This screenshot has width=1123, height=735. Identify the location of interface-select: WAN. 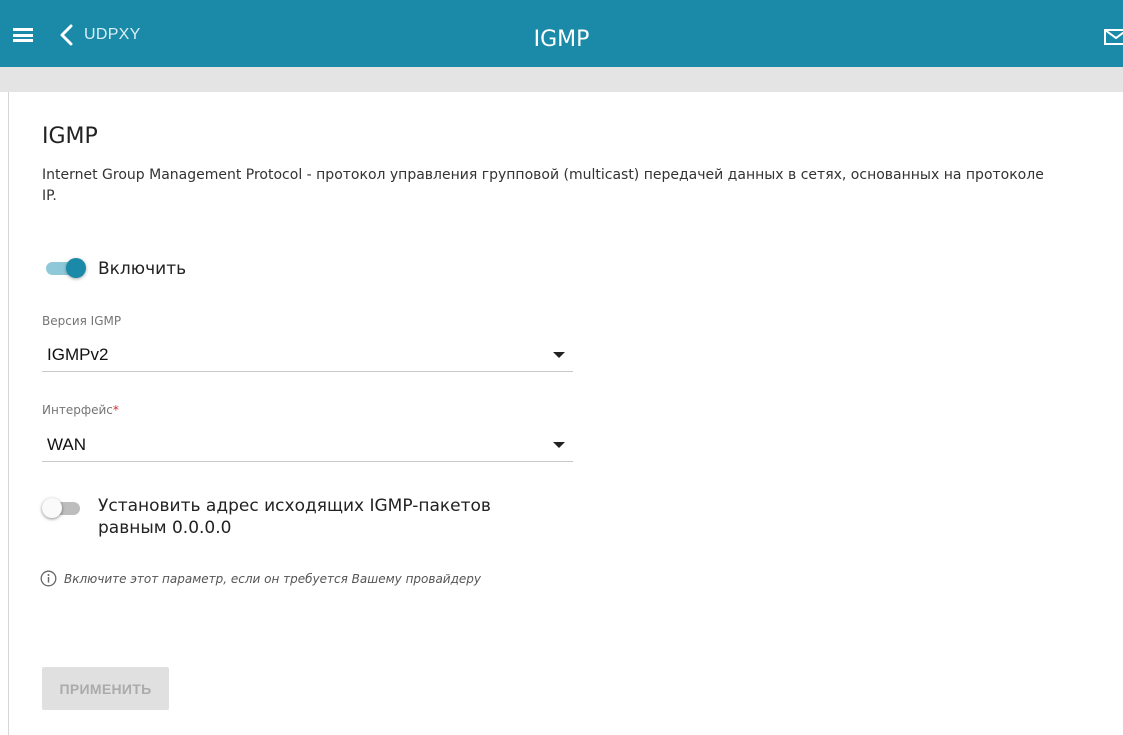
(307, 444).